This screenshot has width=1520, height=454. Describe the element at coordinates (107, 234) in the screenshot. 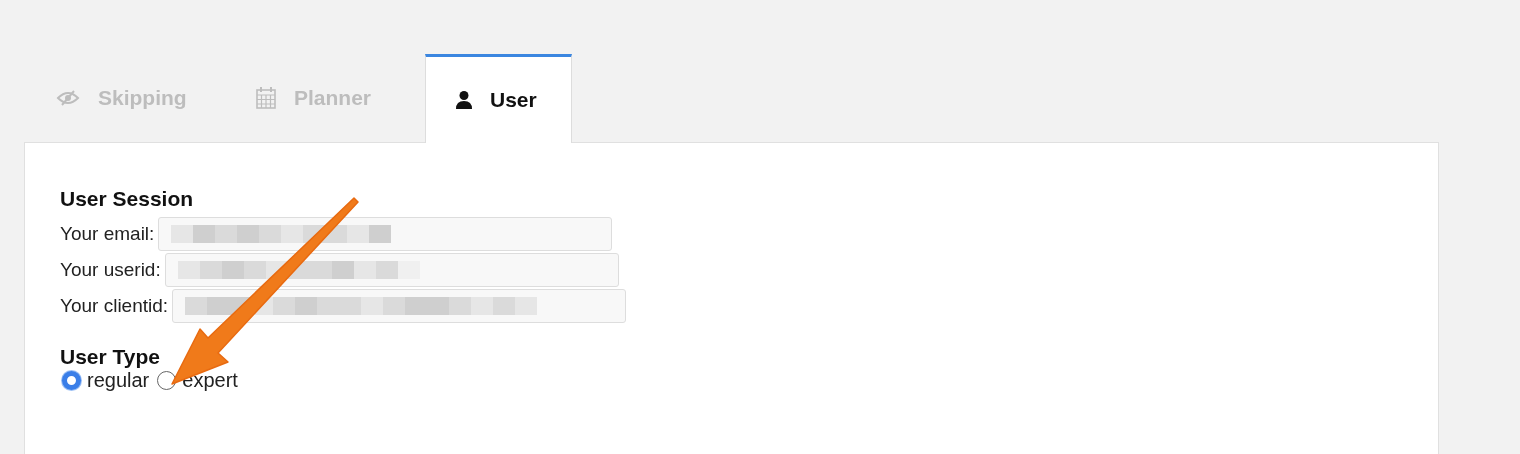

I see `field-label: Your email:` at that location.